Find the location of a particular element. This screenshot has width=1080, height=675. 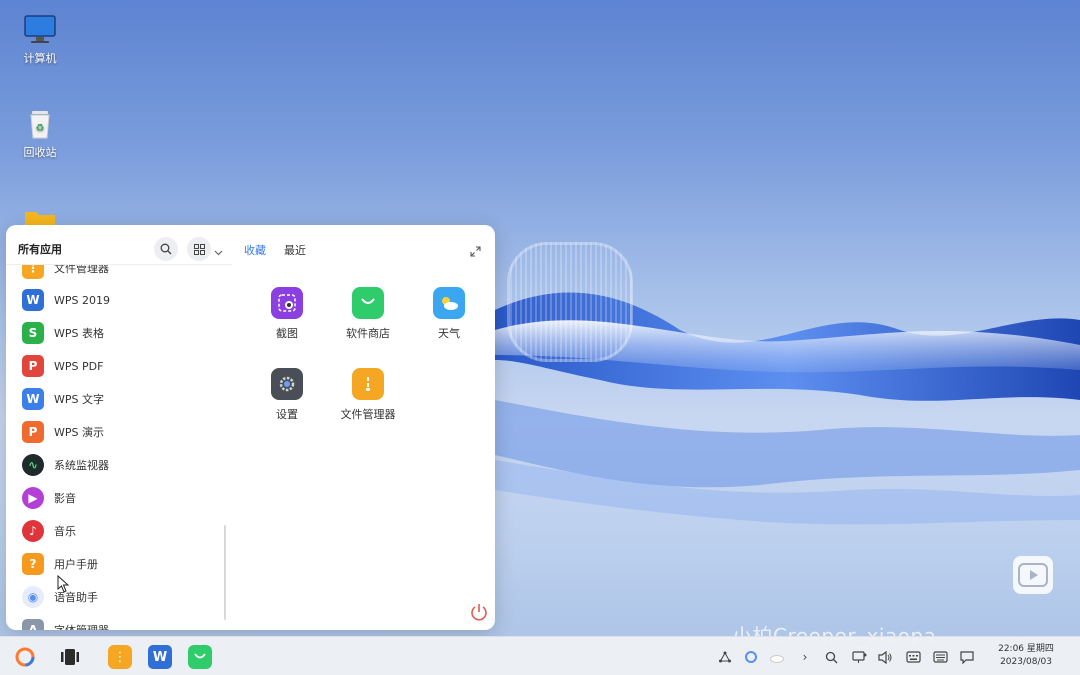

tab-recent: 最近 is located at coordinates (295, 250).